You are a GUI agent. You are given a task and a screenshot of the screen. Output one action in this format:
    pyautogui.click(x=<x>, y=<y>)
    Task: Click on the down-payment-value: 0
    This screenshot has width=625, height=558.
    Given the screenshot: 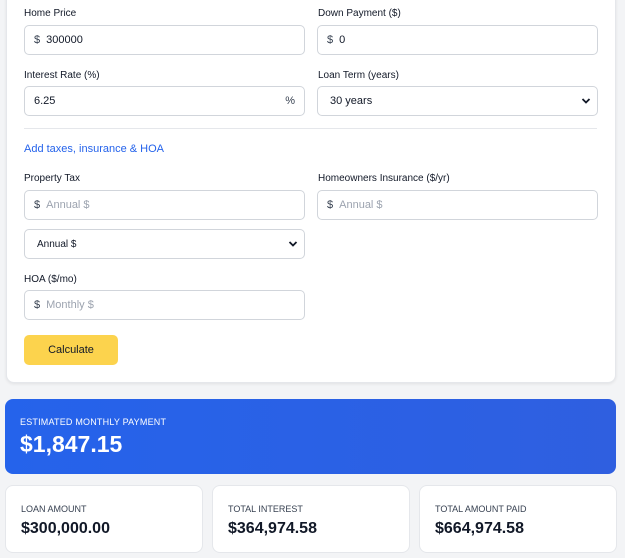 What is the action you would take?
    pyautogui.click(x=342, y=40)
    